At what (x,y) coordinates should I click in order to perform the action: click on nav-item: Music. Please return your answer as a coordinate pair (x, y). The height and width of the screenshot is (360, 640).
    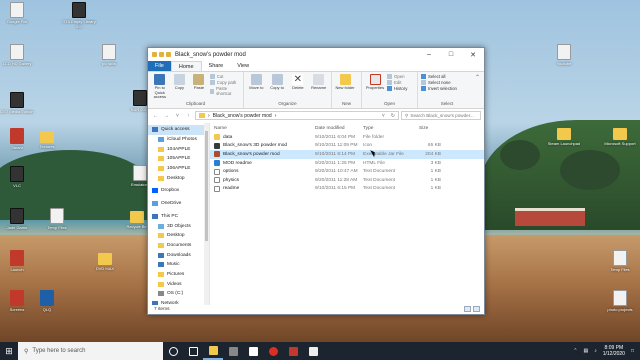
    Looking at the image, I should click on (178, 265).